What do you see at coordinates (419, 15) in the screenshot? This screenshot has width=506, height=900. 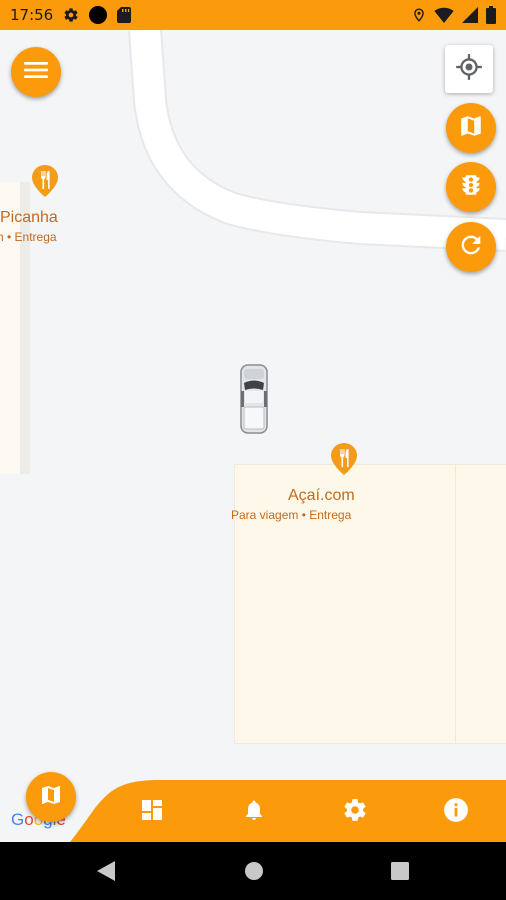 I see `location-icon` at bounding box center [419, 15].